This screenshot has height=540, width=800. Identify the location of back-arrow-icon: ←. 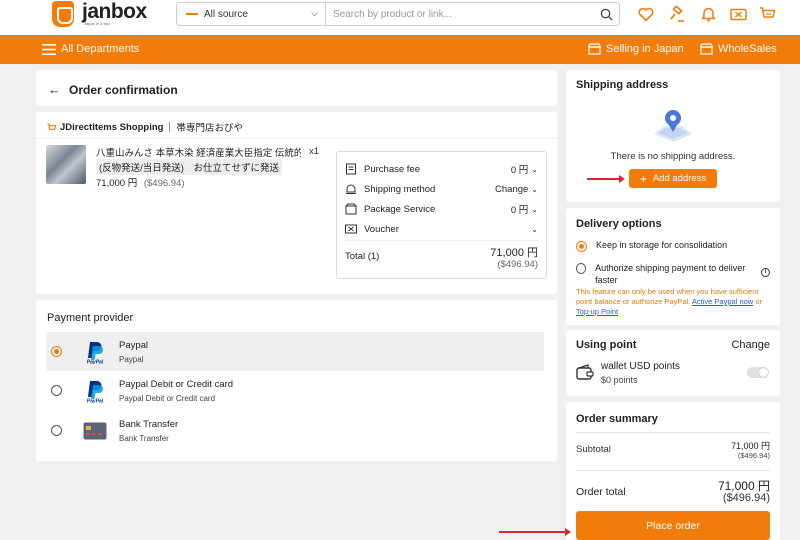
(54, 89).